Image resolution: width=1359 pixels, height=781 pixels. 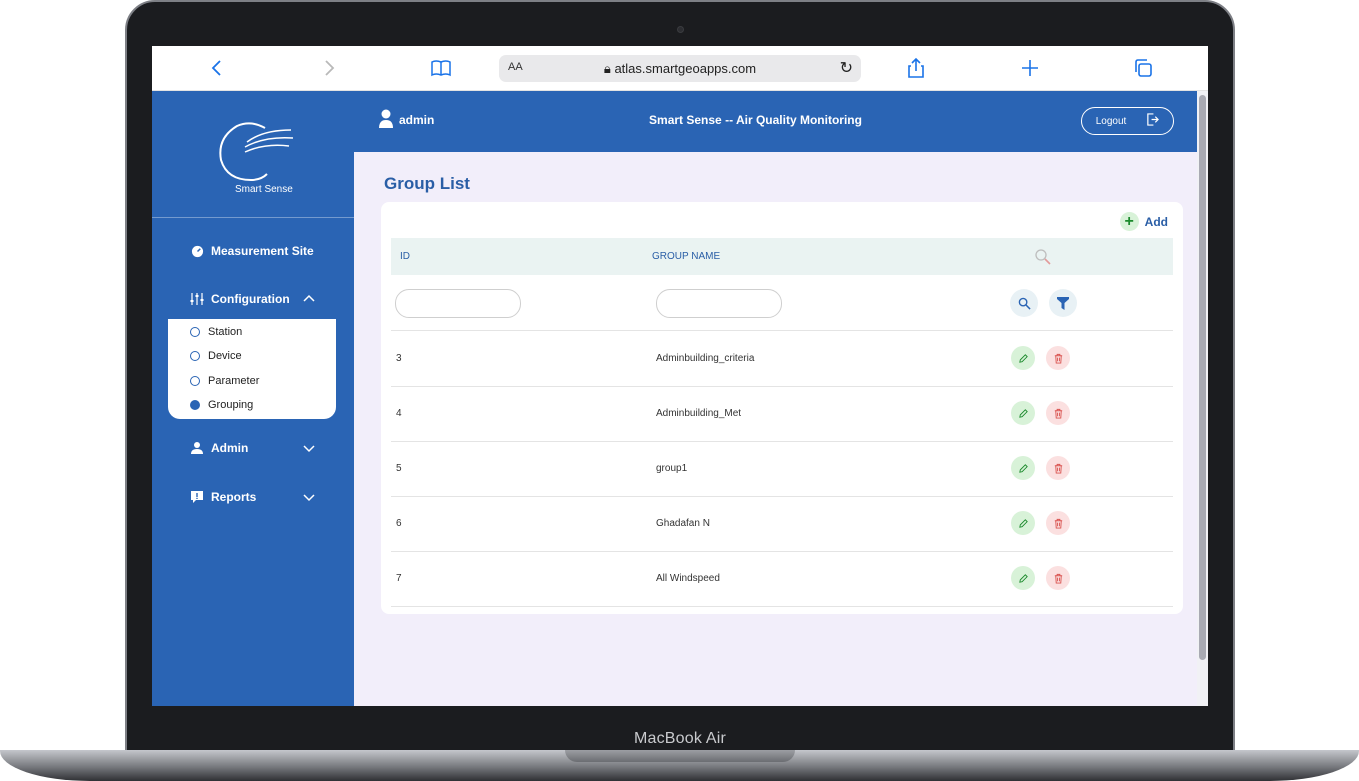 I want to click on row-group-name: Adminbuilding_Met, so click(x=699, y=413).